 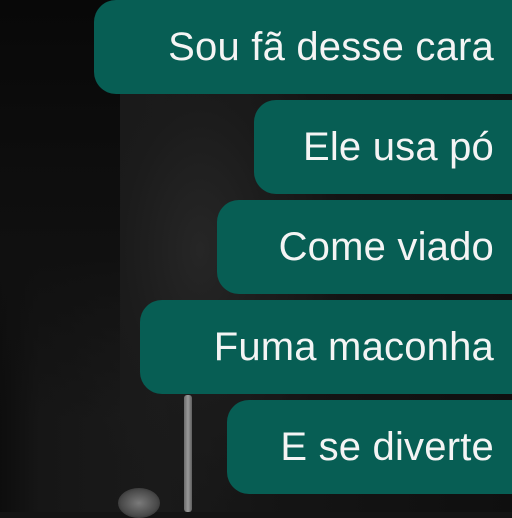 I want to click on message-bubble: Come viado, so click(x=364, y=247).